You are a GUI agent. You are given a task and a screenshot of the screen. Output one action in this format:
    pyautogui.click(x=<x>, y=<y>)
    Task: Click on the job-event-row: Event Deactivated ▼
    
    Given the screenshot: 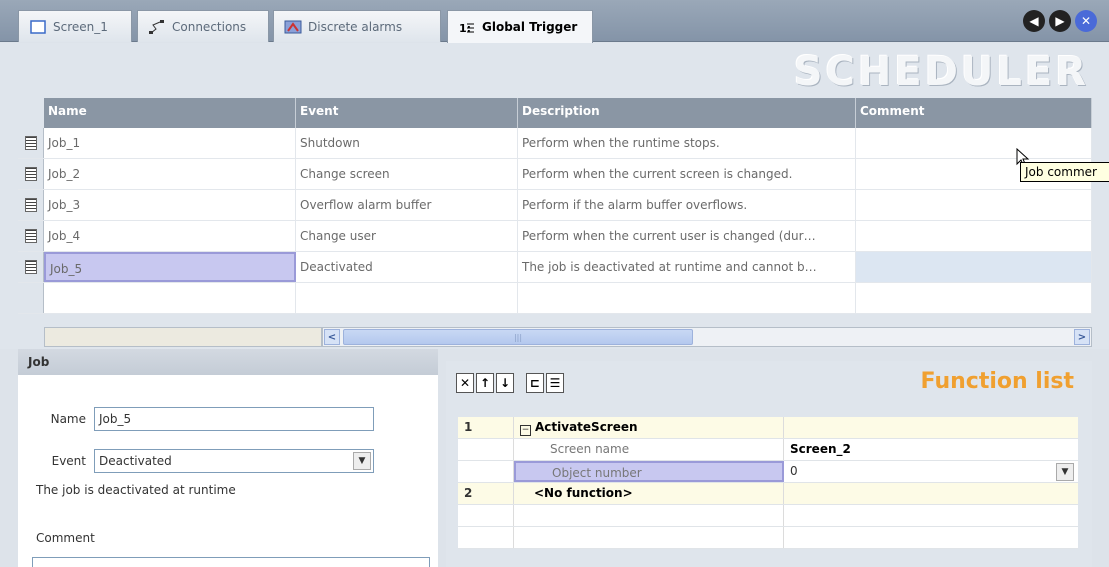 What is the action you would take?
    pyautogui.click(x=196, y=461)
    